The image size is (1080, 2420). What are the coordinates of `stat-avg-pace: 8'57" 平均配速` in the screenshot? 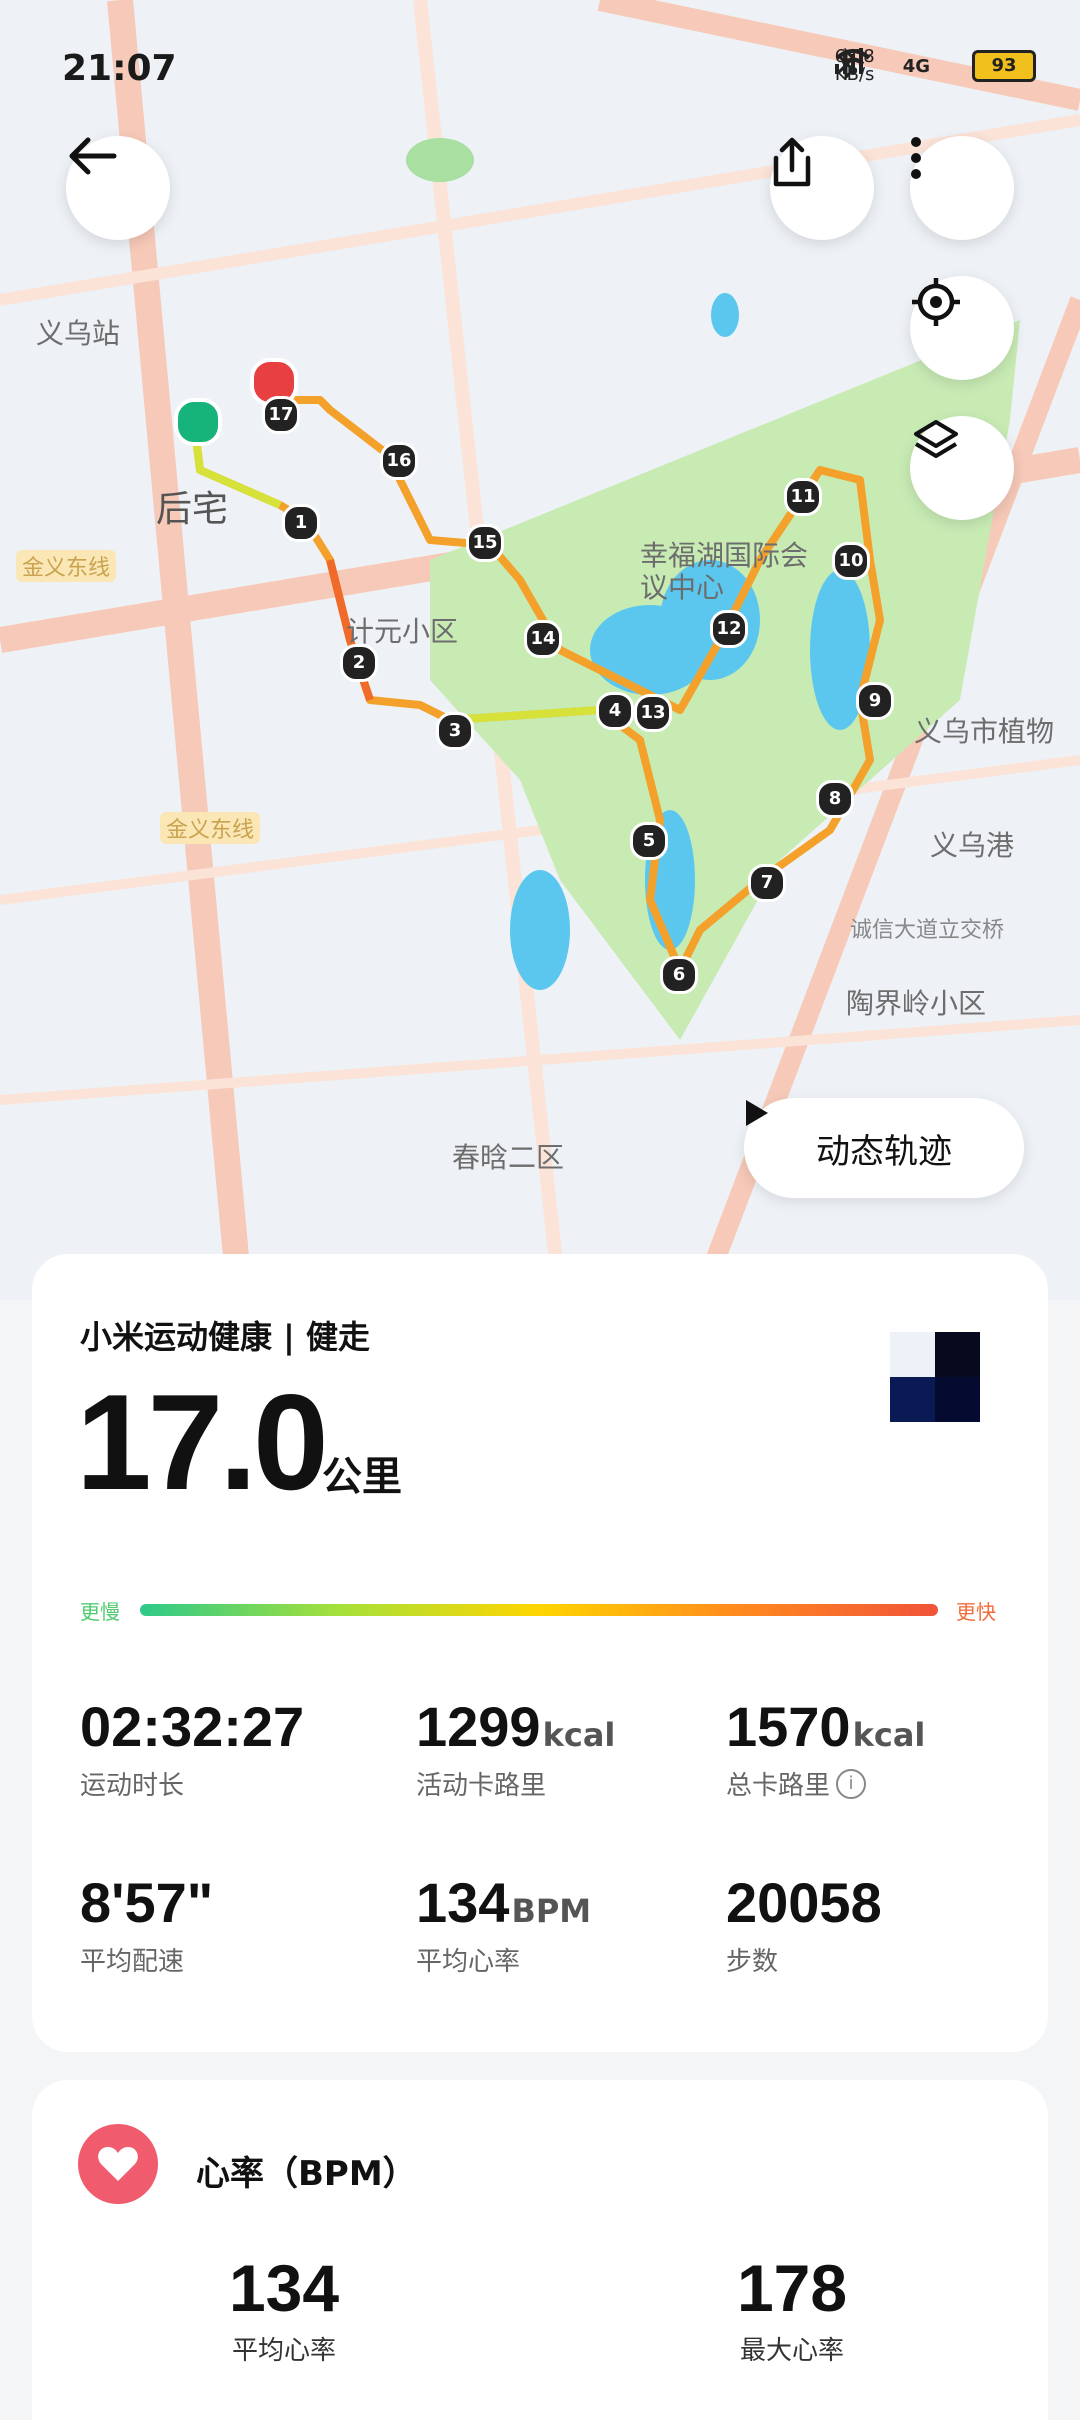 It's located at (147, 1924).